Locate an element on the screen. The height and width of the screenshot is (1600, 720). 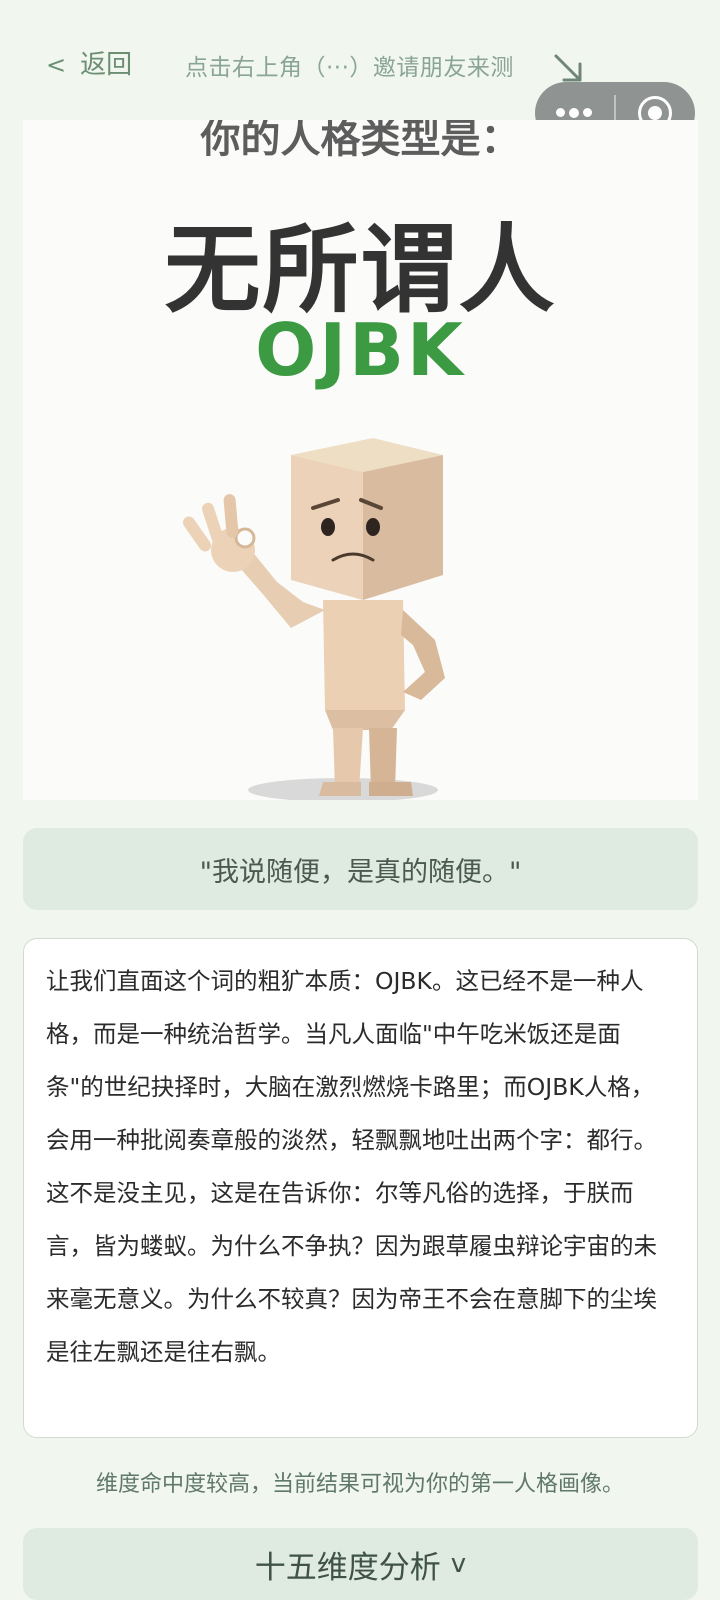
accuracy-note: 维度命中度较高，当前结果可视为你的第一人格画像。 is located at coordinates (359, 1484).